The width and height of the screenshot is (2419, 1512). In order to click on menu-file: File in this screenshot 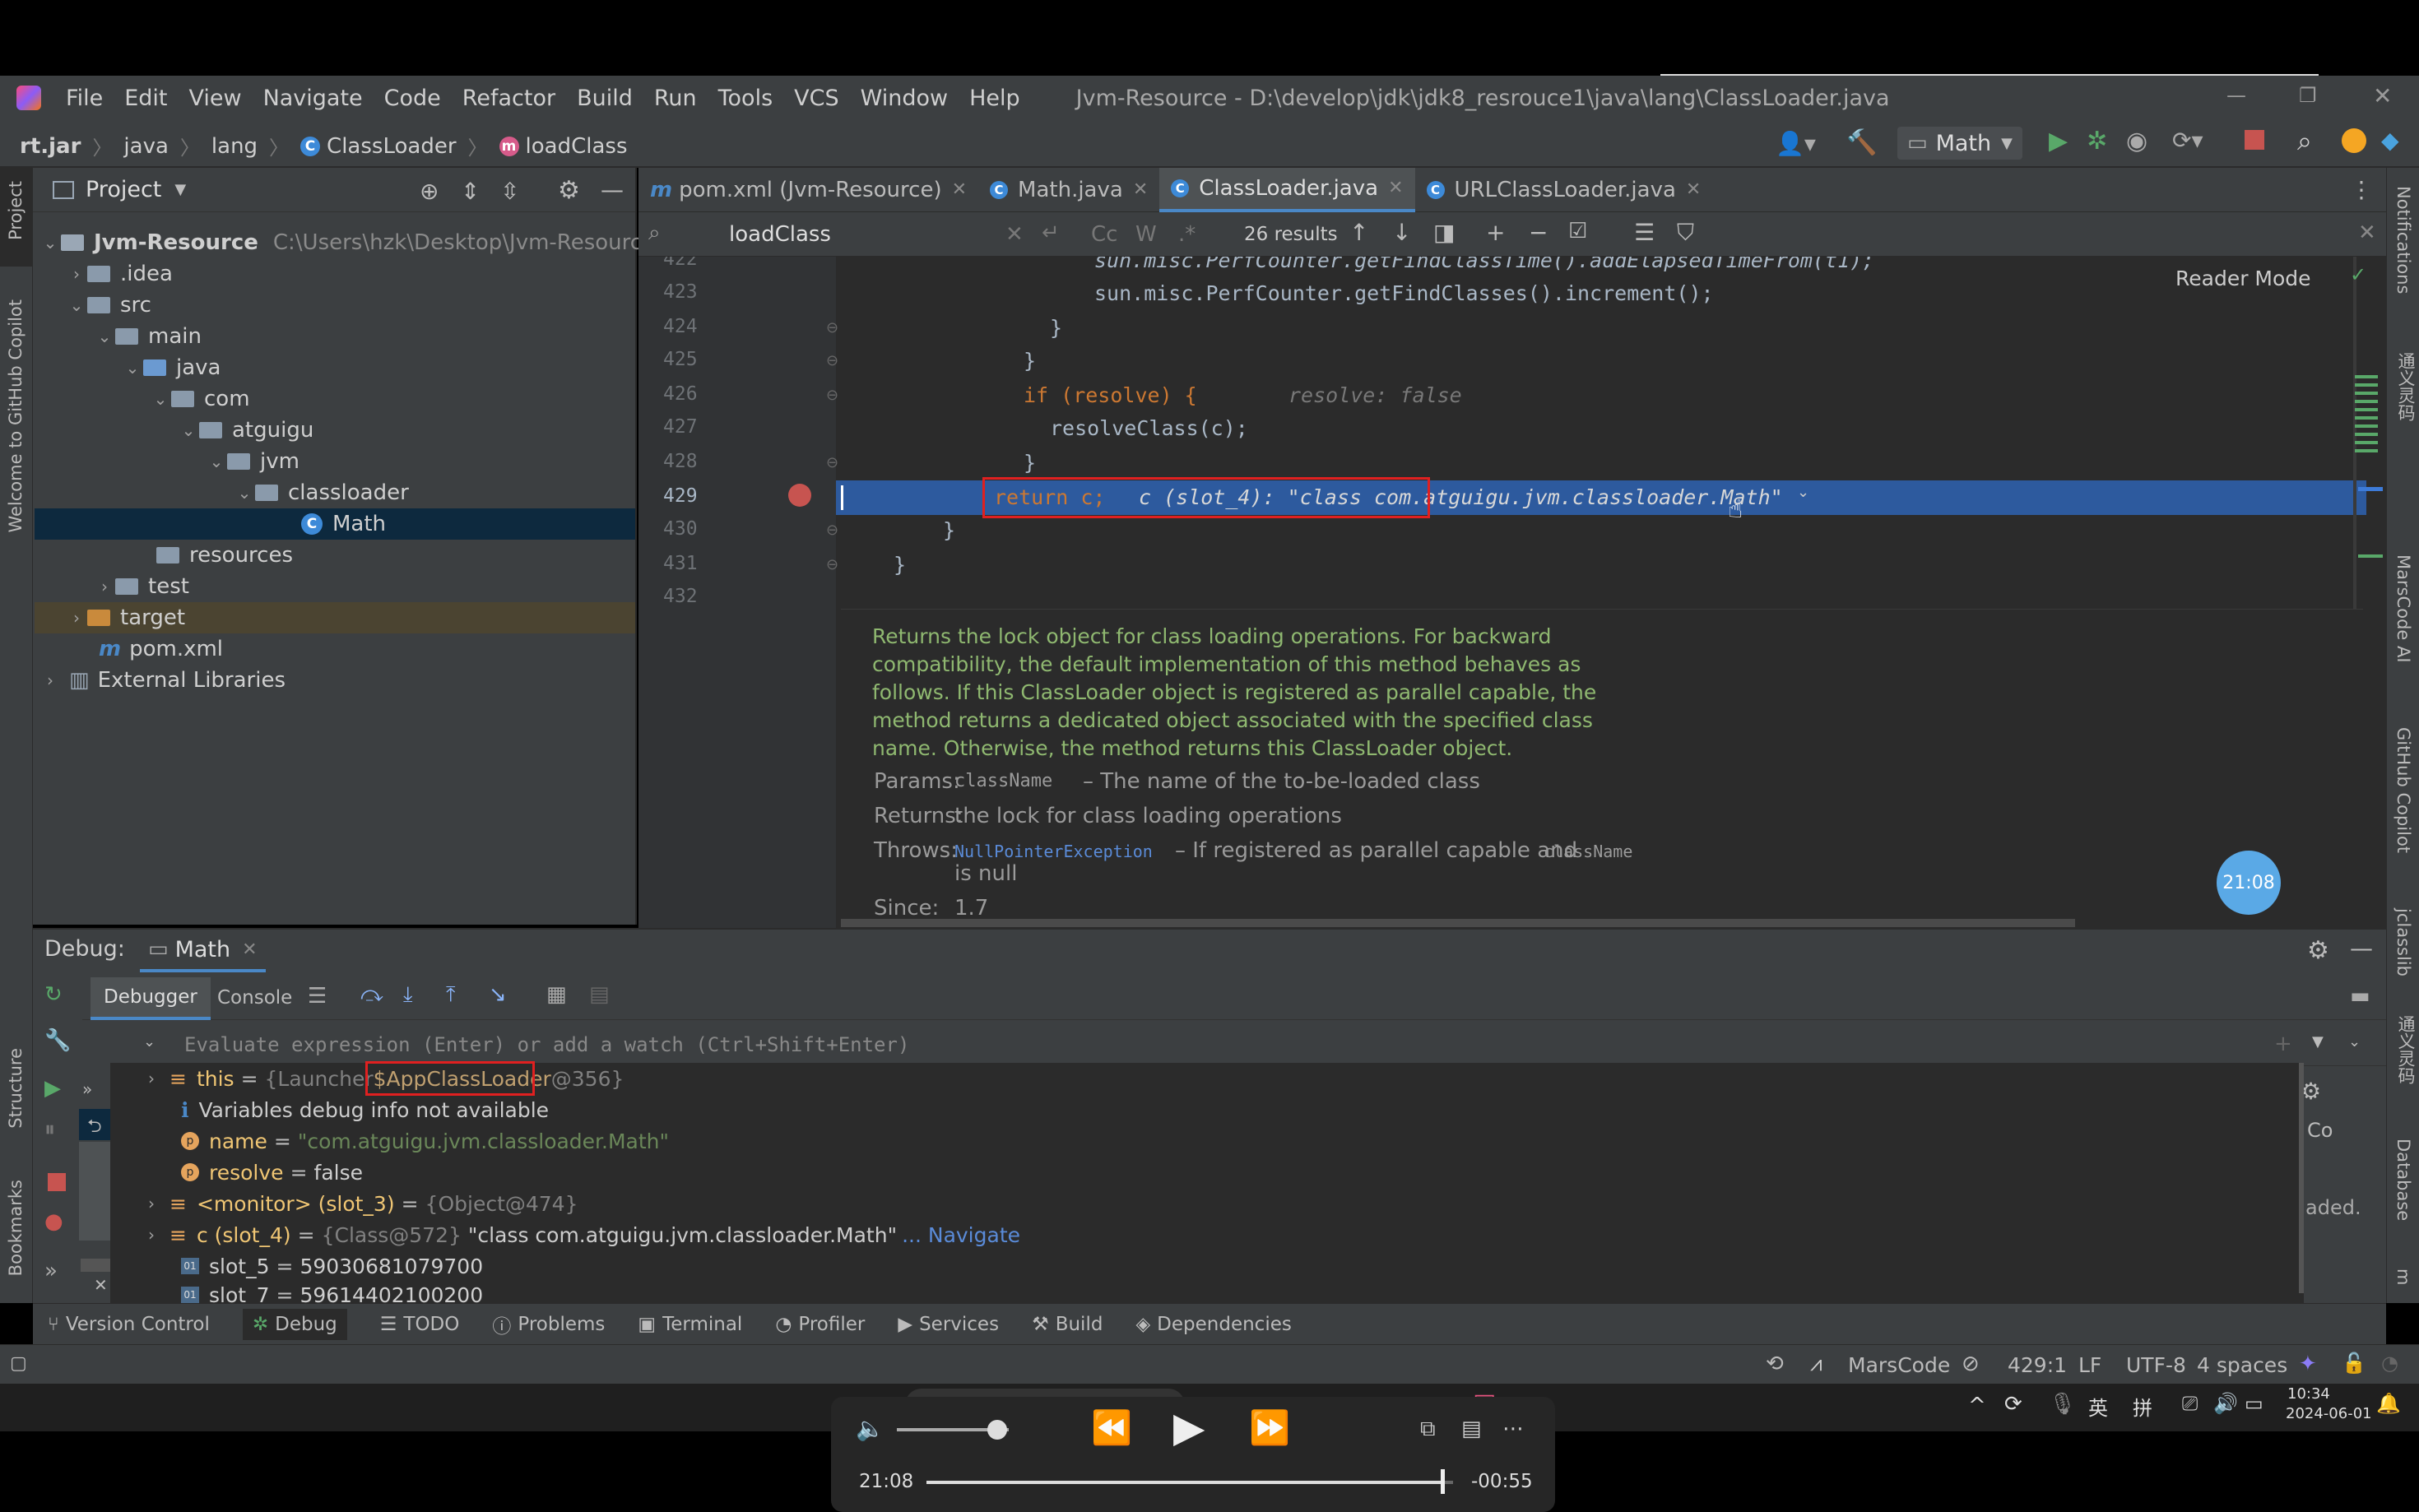, I will do `click(84, 98)`.